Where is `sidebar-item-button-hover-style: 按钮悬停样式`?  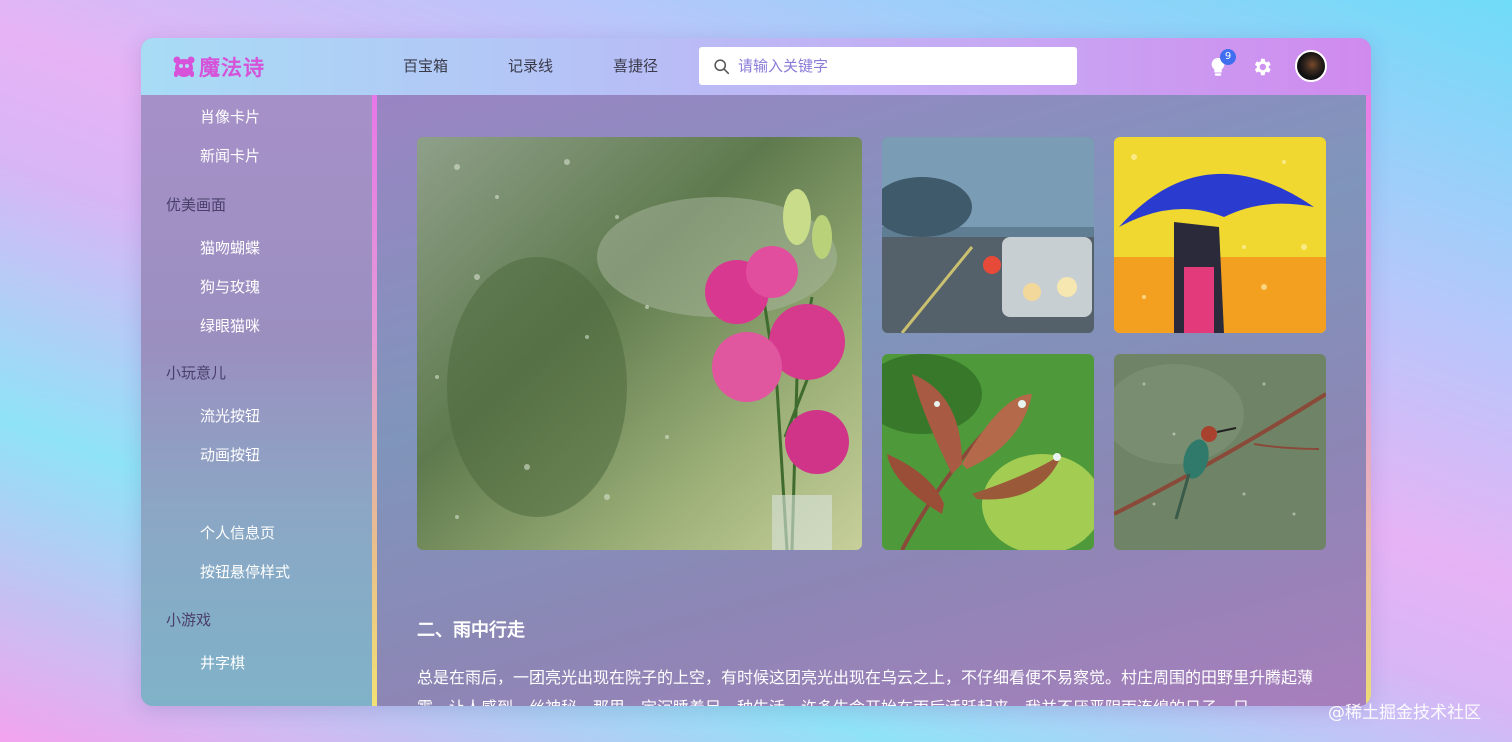 sidebar-item-button-hover-style: 按钮悬停样式 is located at coordinates (245, 571).